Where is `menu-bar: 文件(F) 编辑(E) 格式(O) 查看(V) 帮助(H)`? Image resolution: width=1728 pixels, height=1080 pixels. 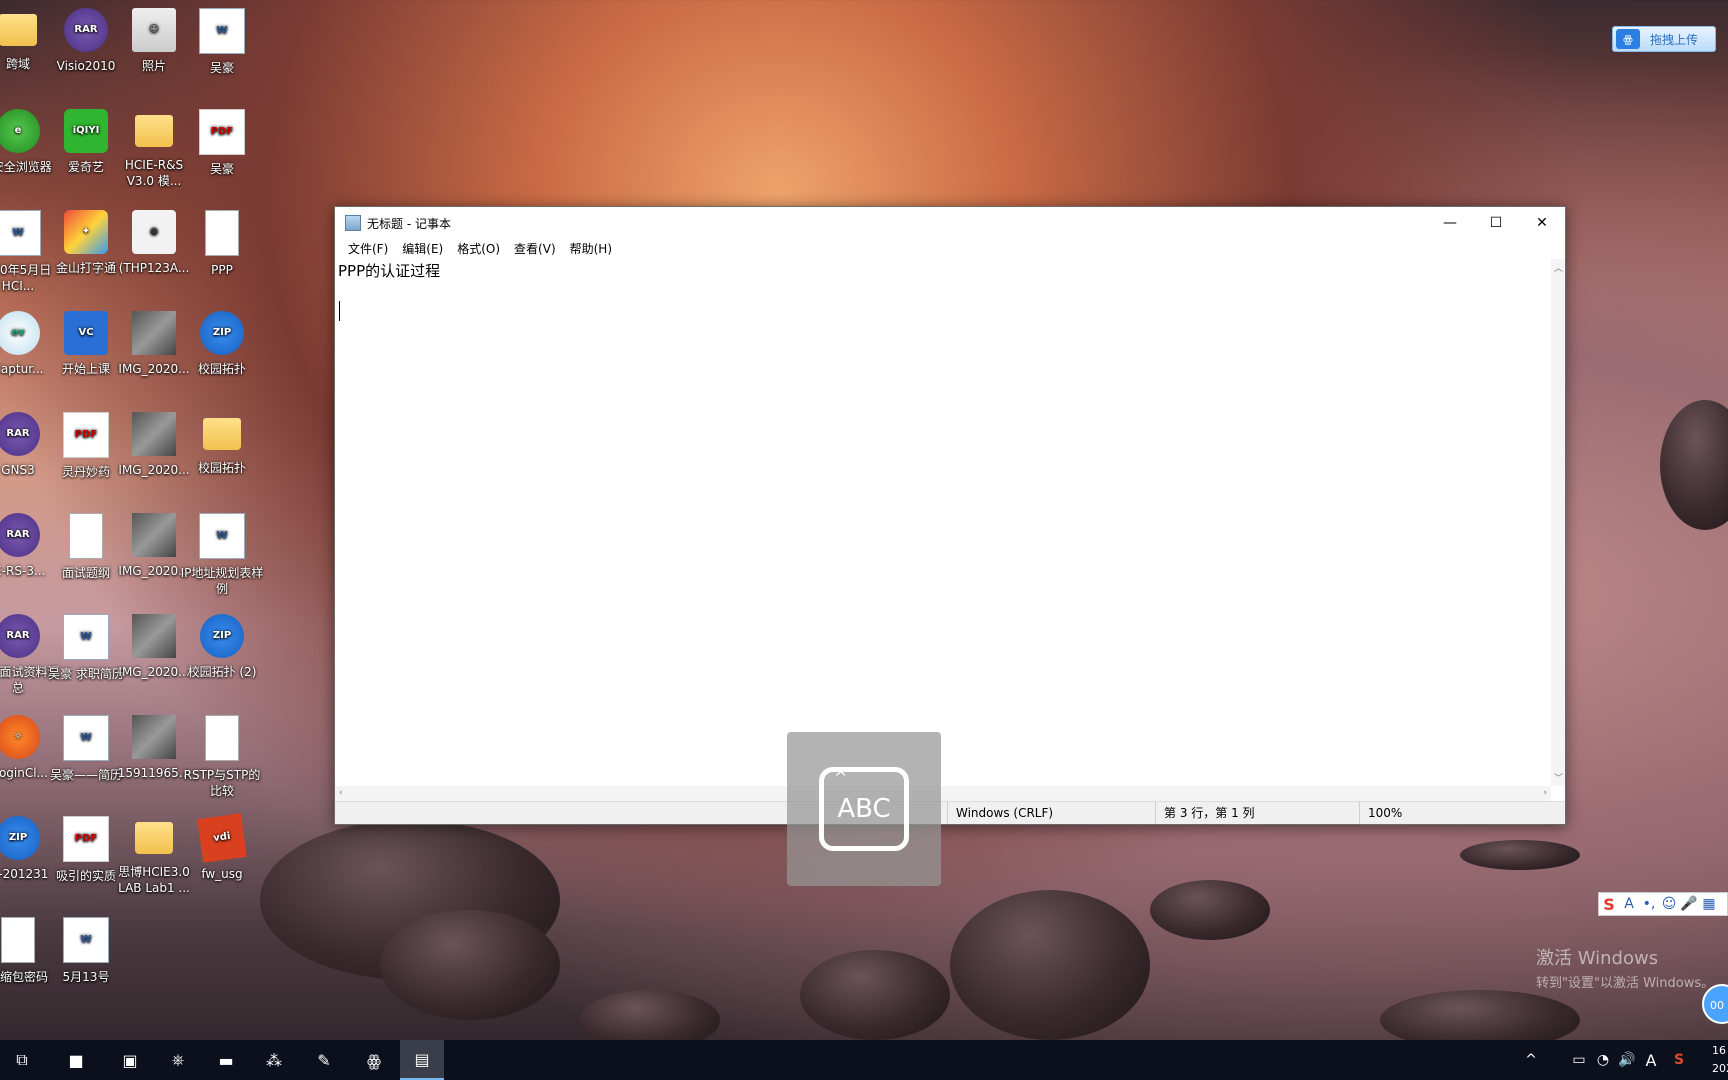
menu-bar: 文件(F) 编辑(E) 格式(O) 查看(V) 帮助(H) is located at coordinates (950, 249).